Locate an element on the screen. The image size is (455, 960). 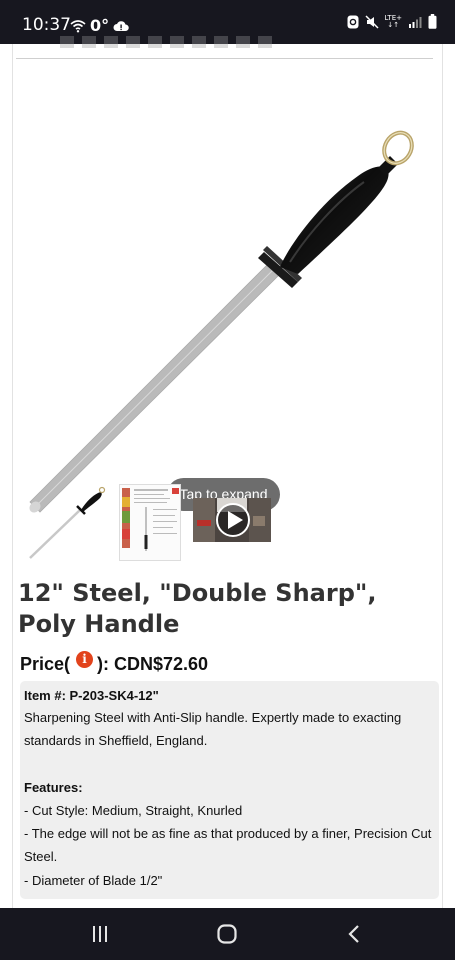
sharpening-steel-thumbnail-image is located at coordinates (67, 522).